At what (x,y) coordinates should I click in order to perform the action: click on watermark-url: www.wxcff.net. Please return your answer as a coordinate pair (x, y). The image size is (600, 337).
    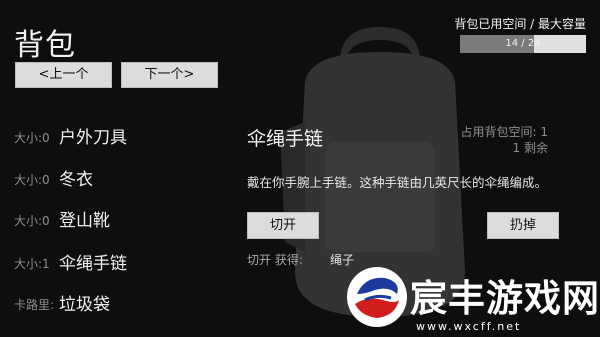
    Looking at the image, I should click on (469, 326).